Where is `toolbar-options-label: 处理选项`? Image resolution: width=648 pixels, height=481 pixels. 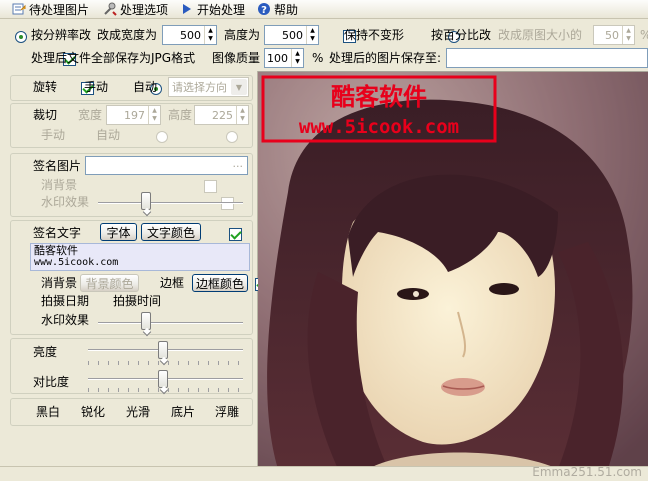 toolbar-options-label: 处理选项 is located at coordinates (144, 9).